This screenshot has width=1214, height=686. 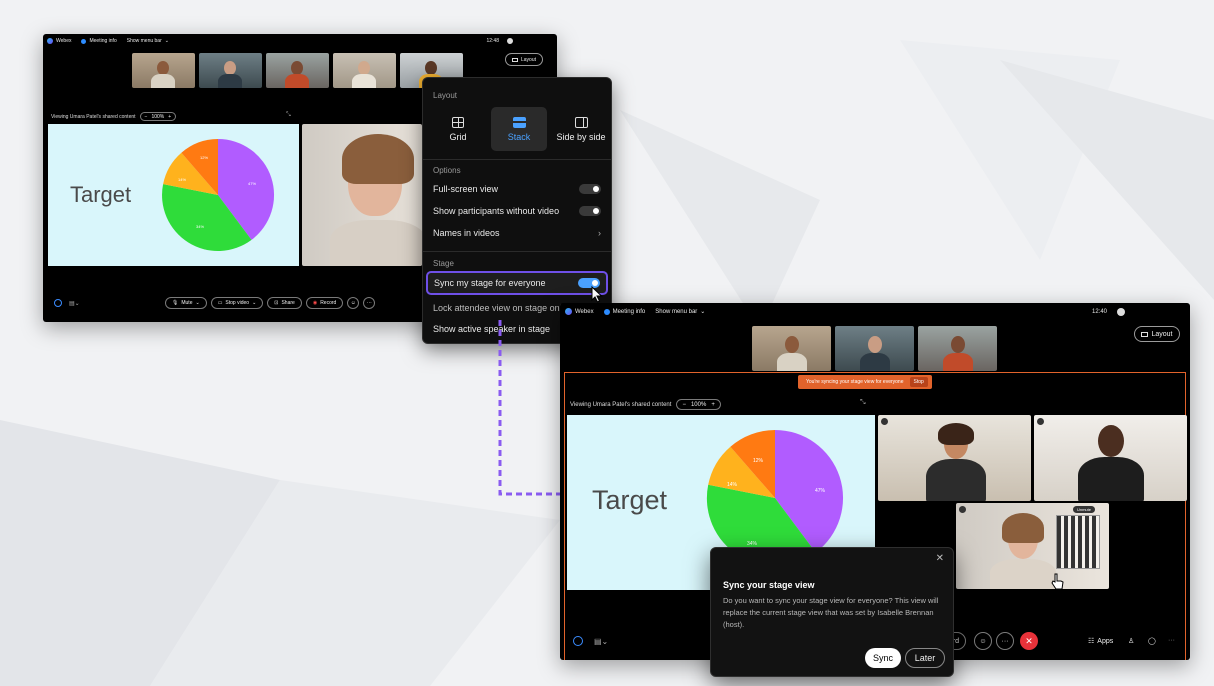 I want to click on later-button: Later, so click(x=925, y=658).